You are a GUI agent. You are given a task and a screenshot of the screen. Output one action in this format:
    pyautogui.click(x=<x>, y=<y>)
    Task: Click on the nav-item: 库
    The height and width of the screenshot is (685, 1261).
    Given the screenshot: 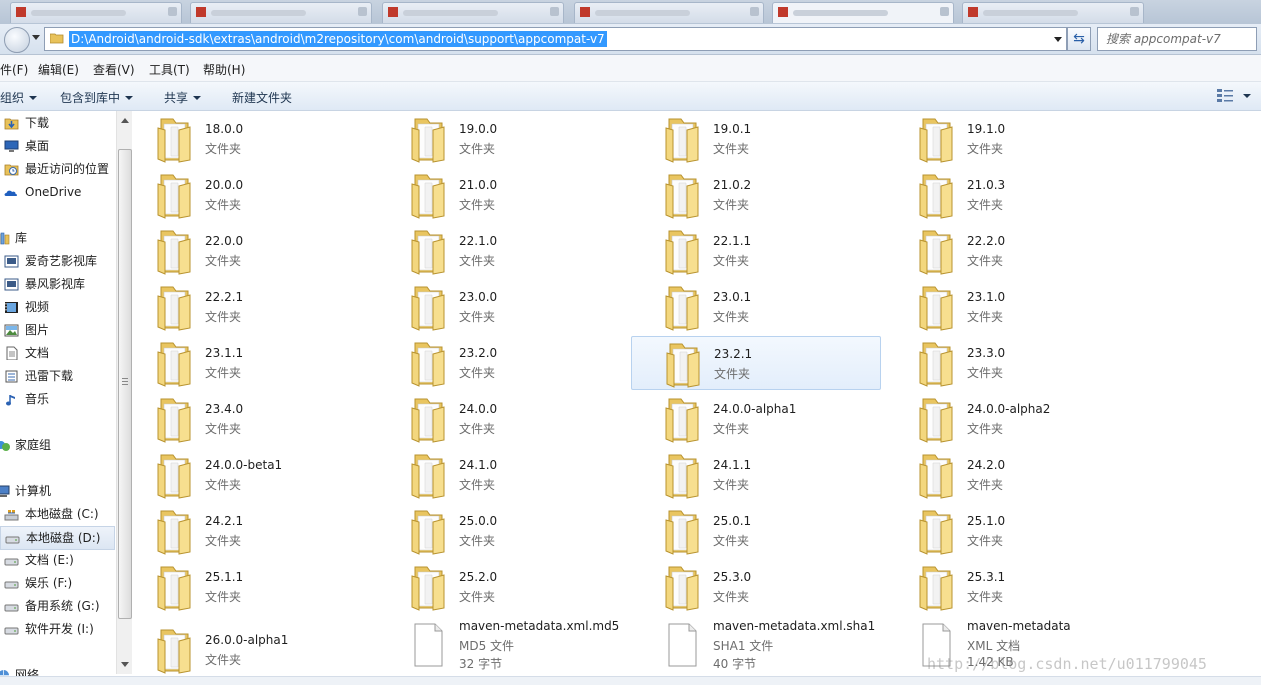 What is the action you would take?
    pyautogui.click(x=57, y=238)
    